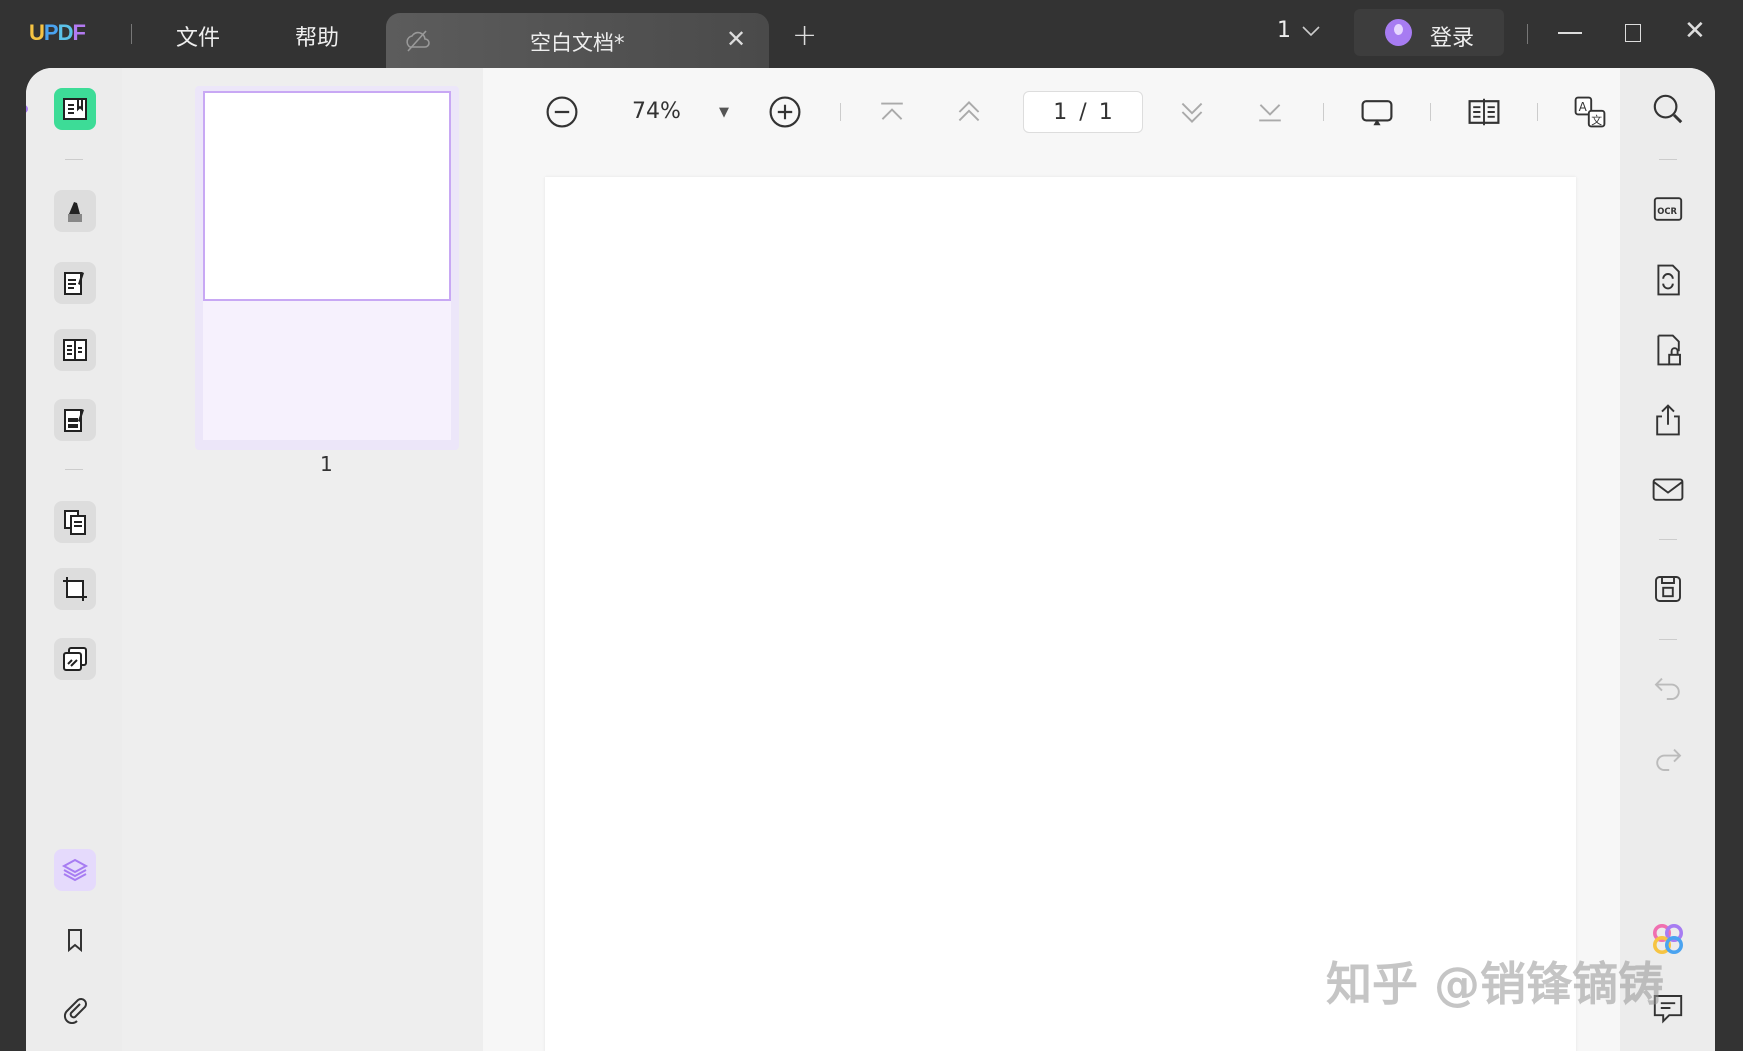 Image resolution: width=1743 pixels, height=1051 pixels. Describe the element at coordinates (785, 112) in the screenshot. I see `zoom-in-icon` at that location.